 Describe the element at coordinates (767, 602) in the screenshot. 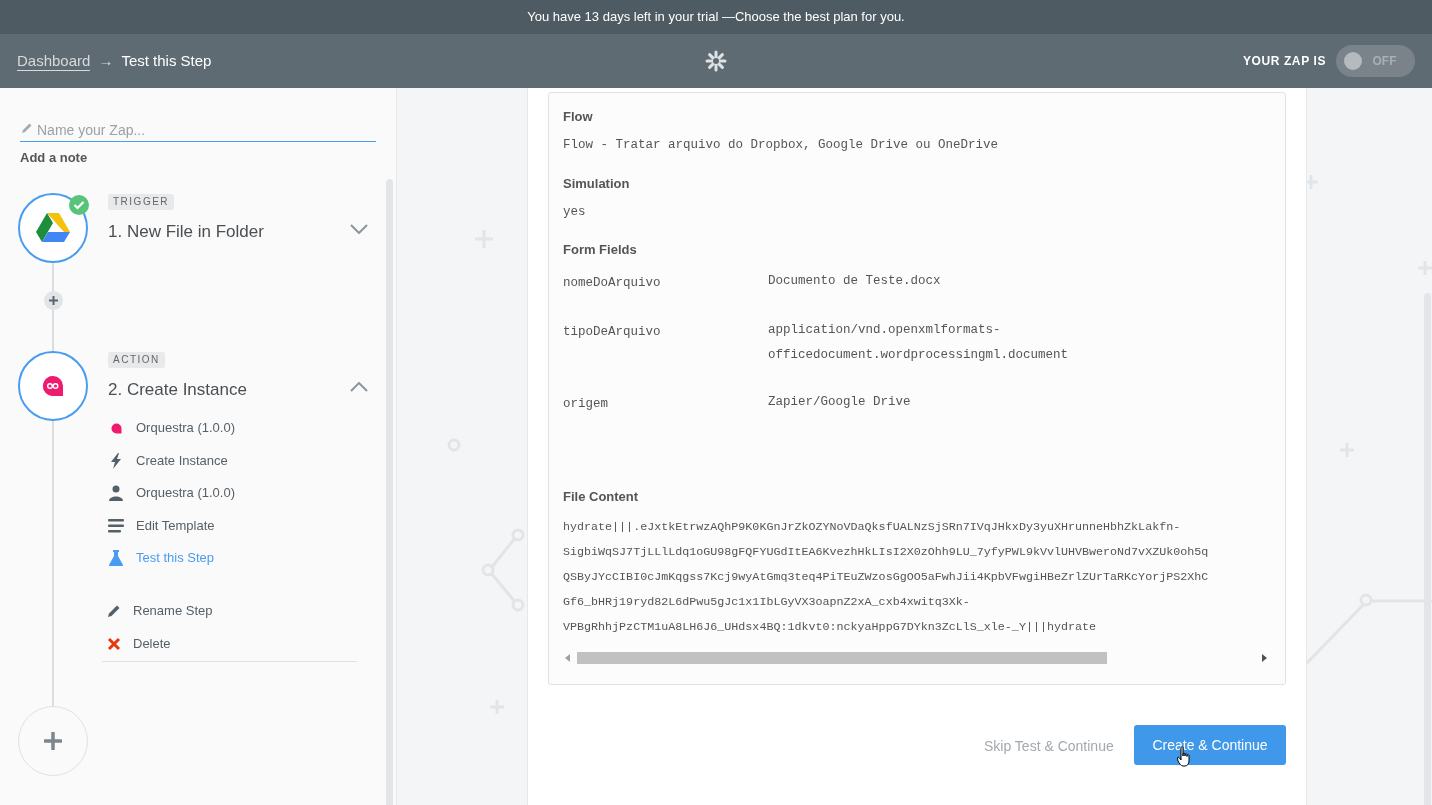

I see `file-content-line: Gf6_bHRj19ryd82L6dPwu5gJc1x1IbLGyVX3oapnZ2xA_cxb4xwitq3Xk-` at that location.